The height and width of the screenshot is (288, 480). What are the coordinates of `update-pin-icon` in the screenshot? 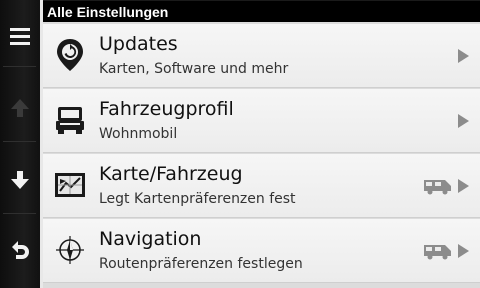 It's located at (70, 55).